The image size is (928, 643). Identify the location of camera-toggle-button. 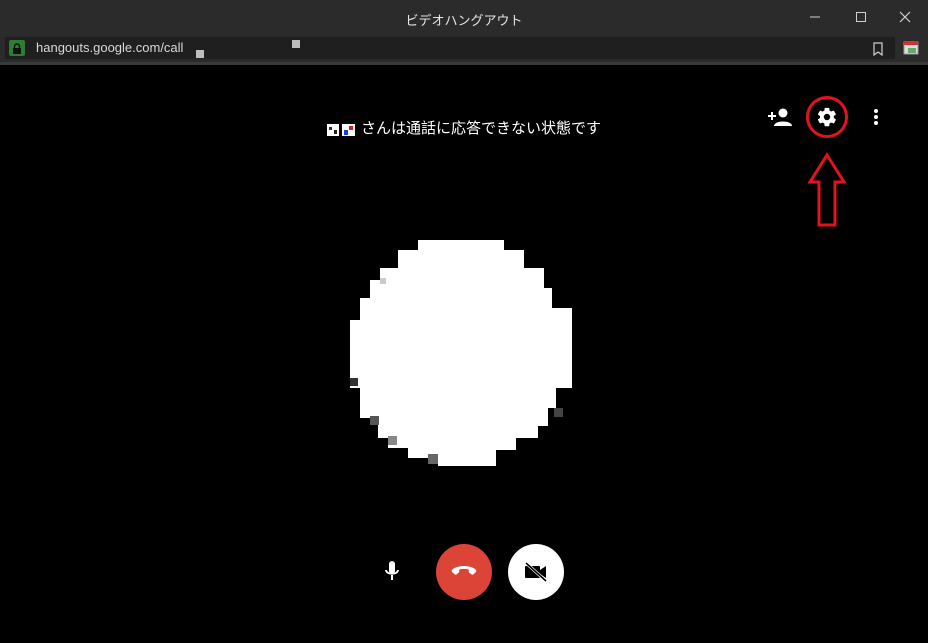
(536, 572).